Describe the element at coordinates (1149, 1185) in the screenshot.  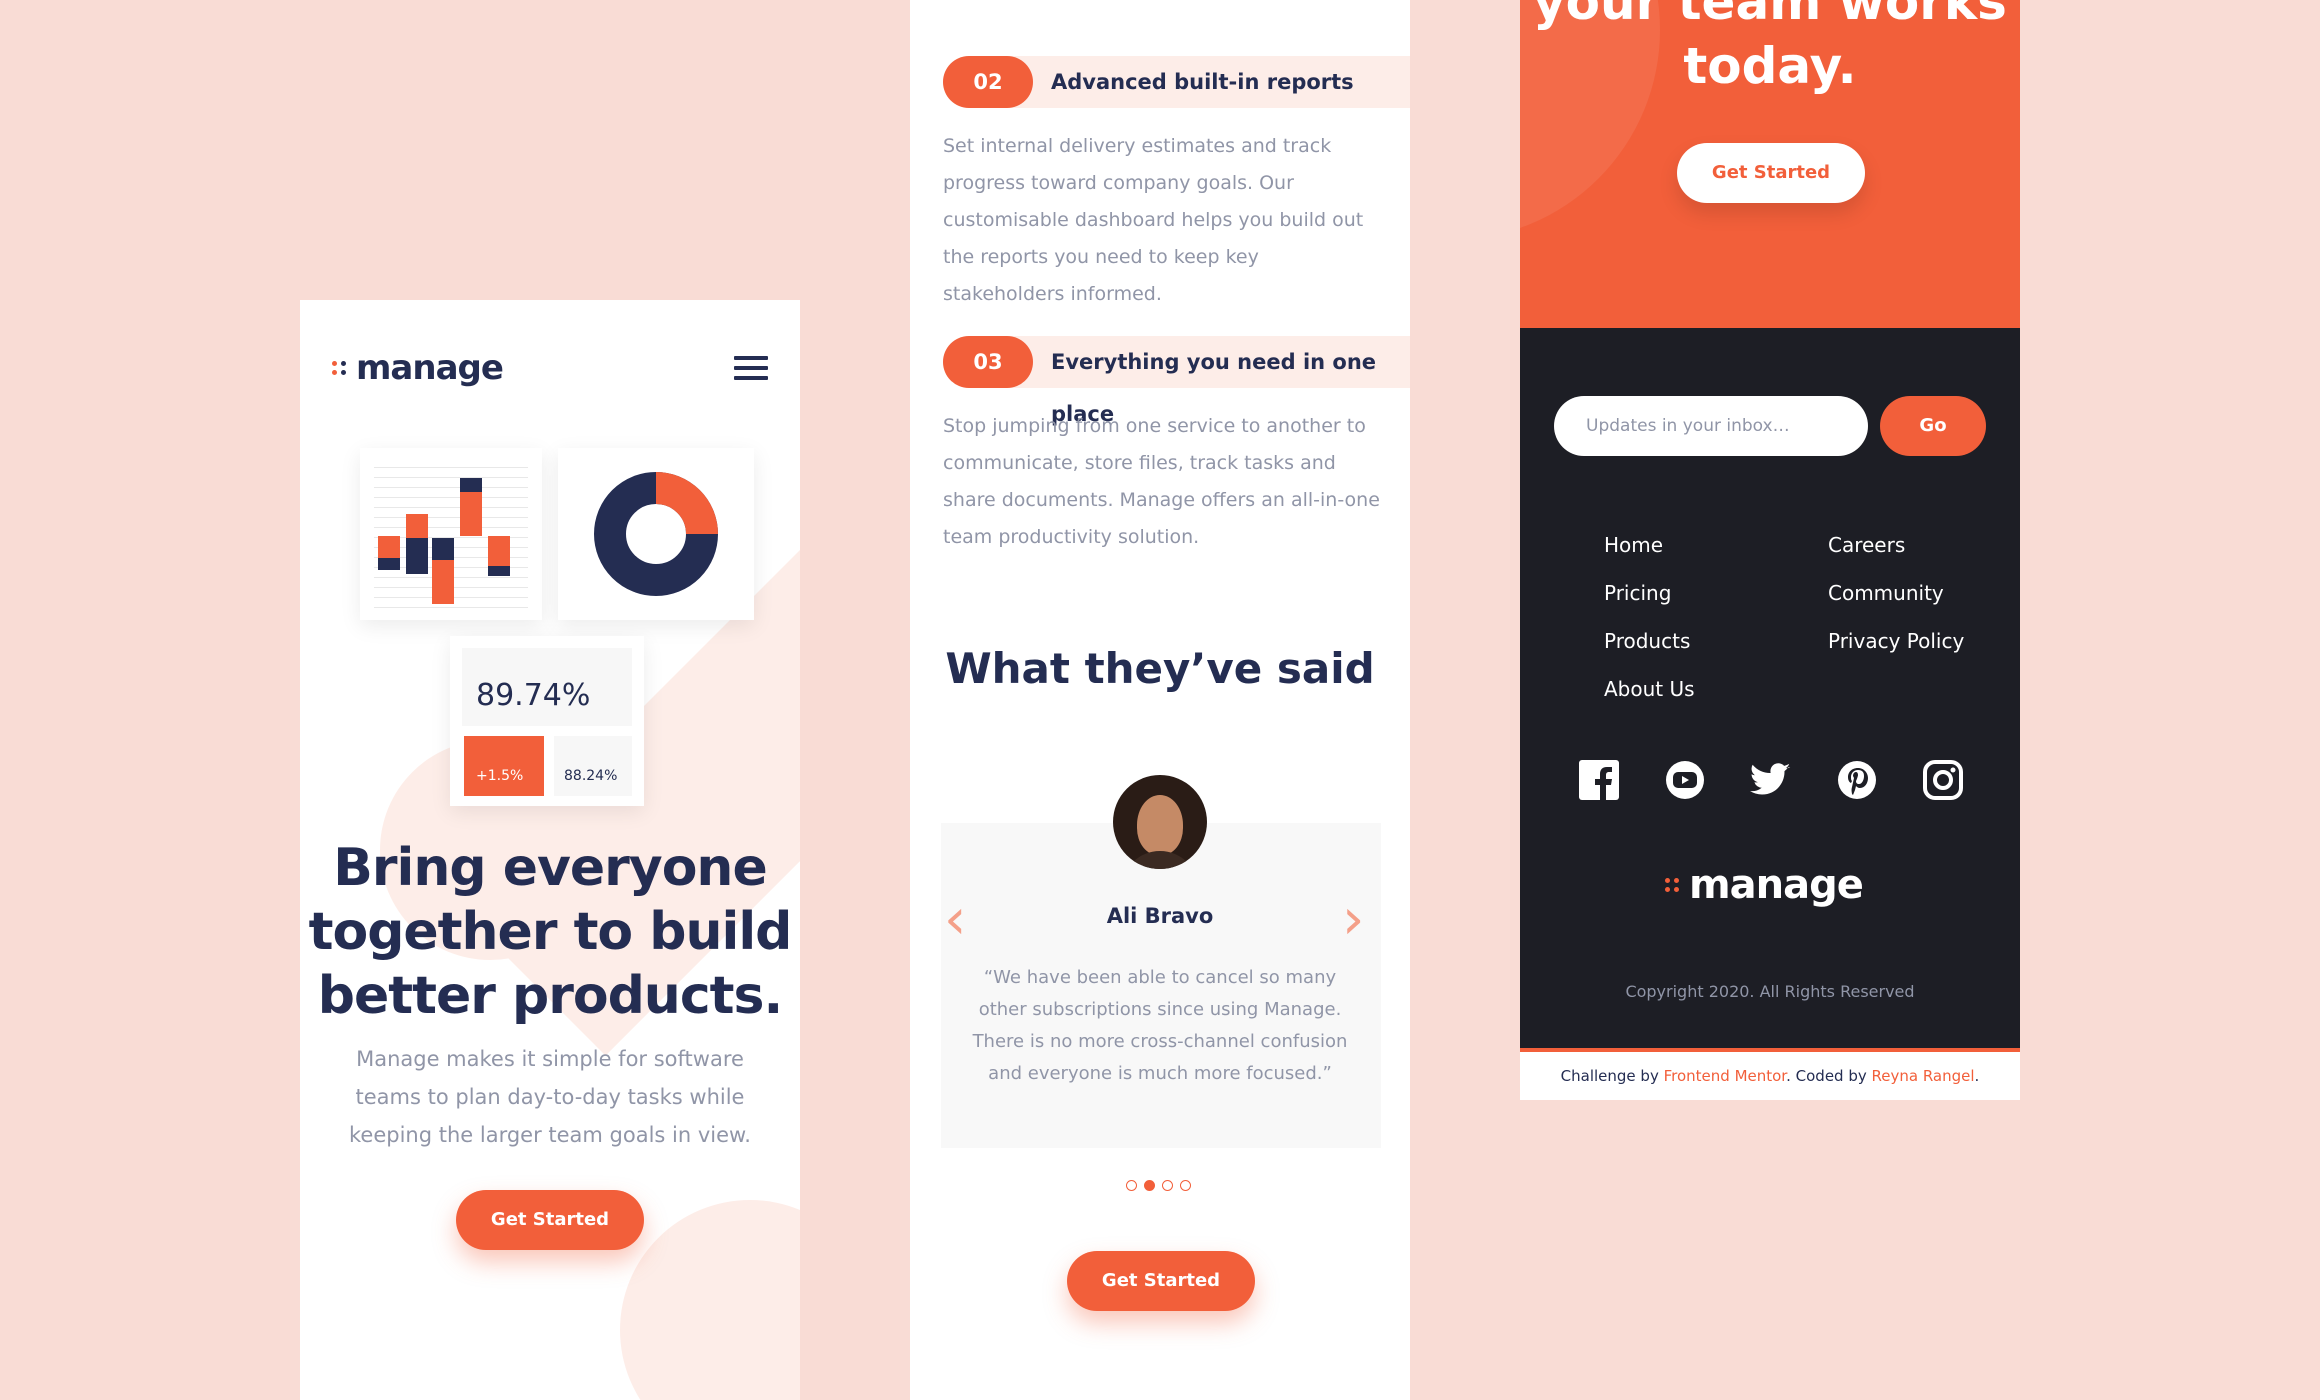
I see `carousel-dot-active` at that location.